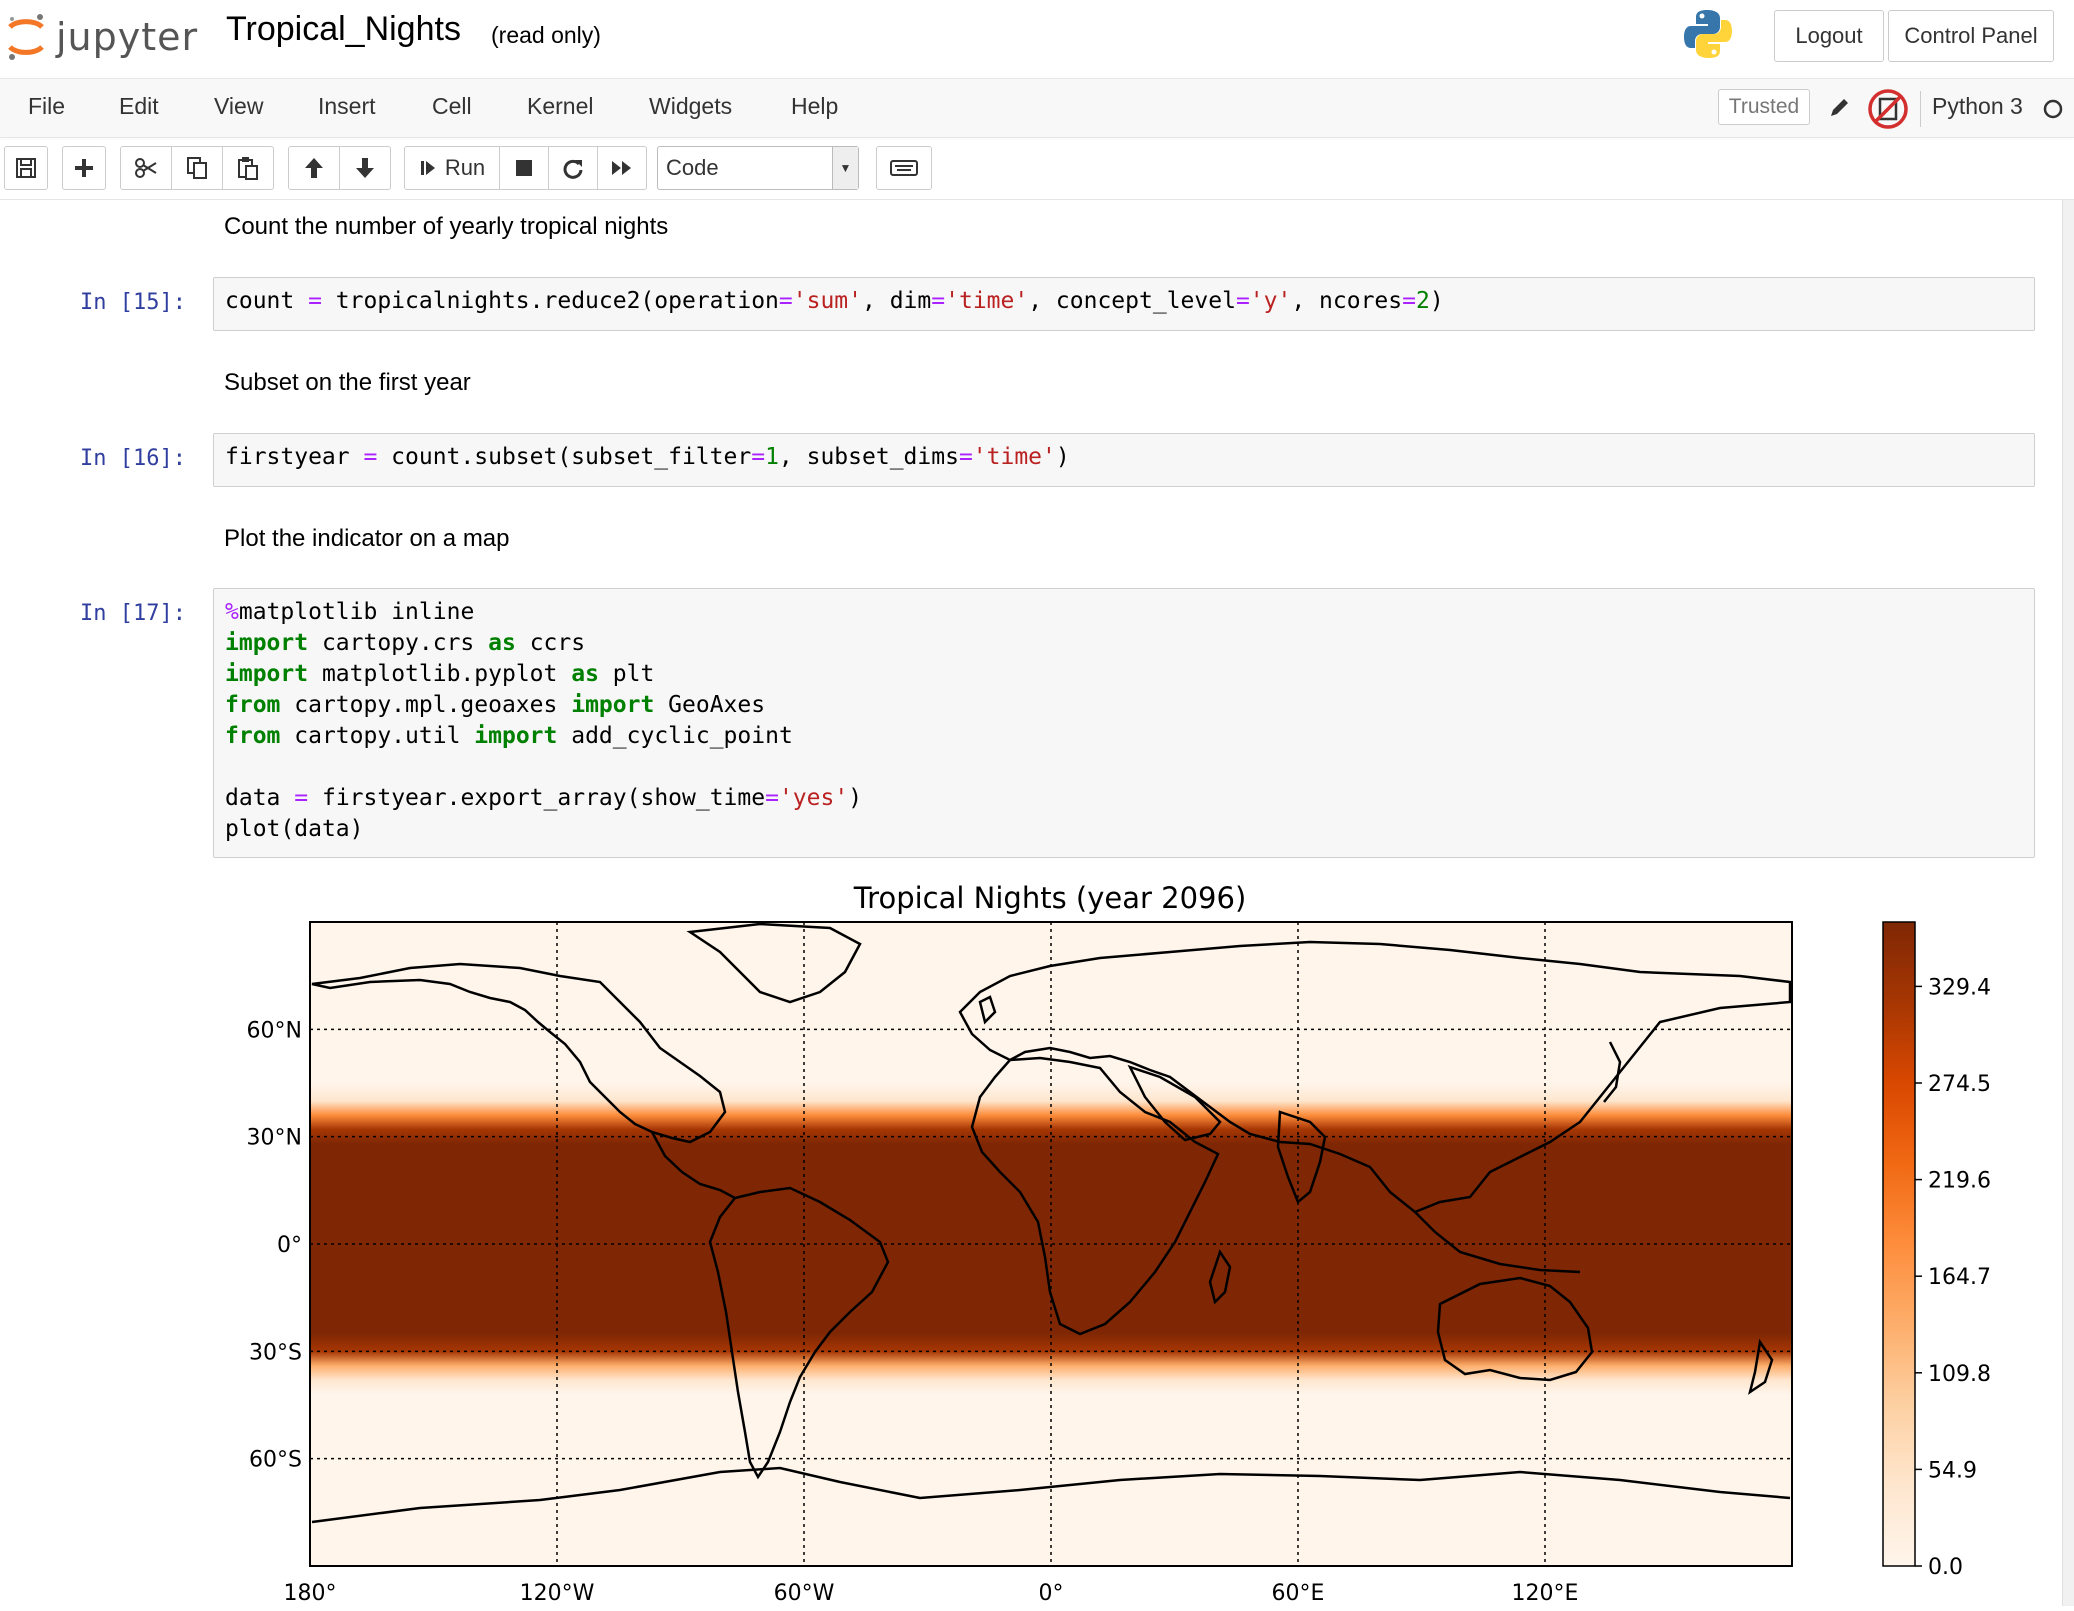 The height and width of the screenshot is (1611, 2074). What do you see at coordinates (717, 705) in the screenshot?
I see `code-token: GeoAxes` at bounding box center [717, 705].